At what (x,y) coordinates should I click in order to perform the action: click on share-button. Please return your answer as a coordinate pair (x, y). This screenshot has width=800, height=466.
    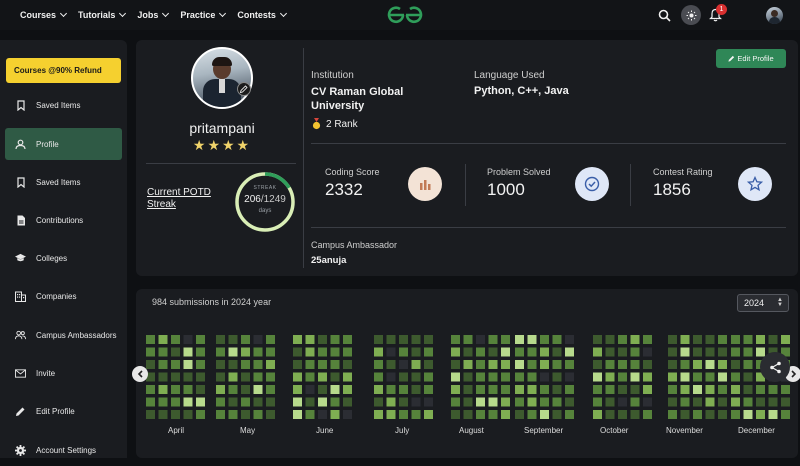
    Looking at the image, I should click on (775, 367).